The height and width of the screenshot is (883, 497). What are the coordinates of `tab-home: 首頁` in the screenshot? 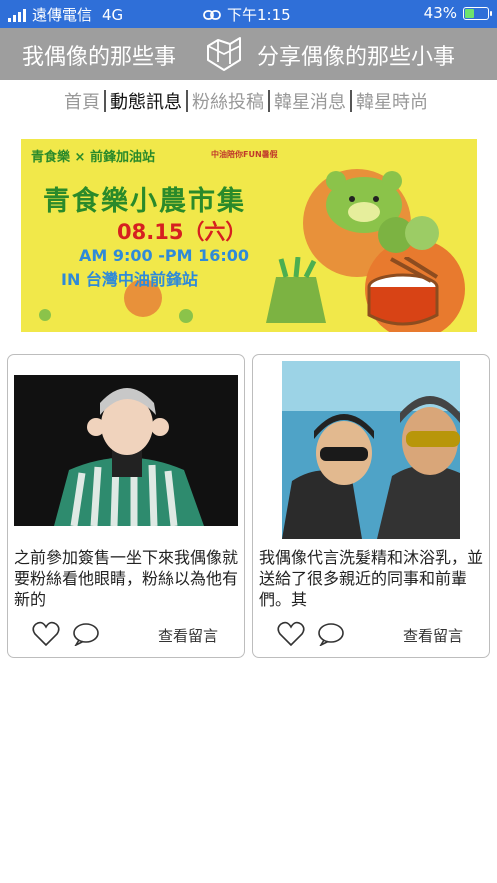 It's located at (82, 101).